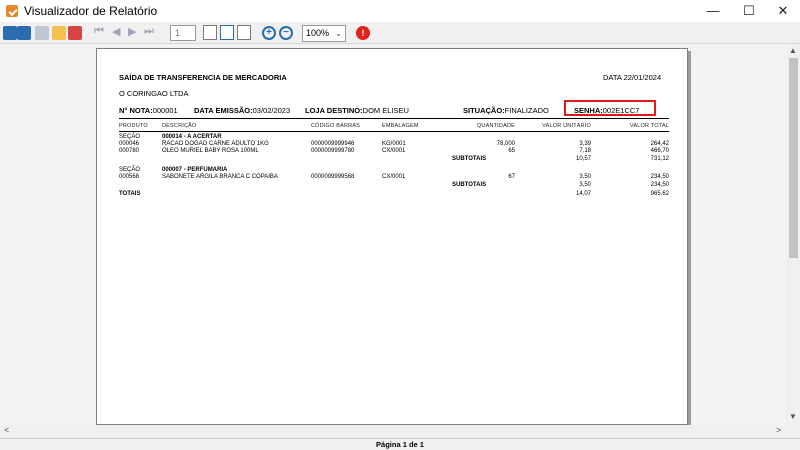  I want to click on senha-value: 002E1CC7, so click(621, 110).